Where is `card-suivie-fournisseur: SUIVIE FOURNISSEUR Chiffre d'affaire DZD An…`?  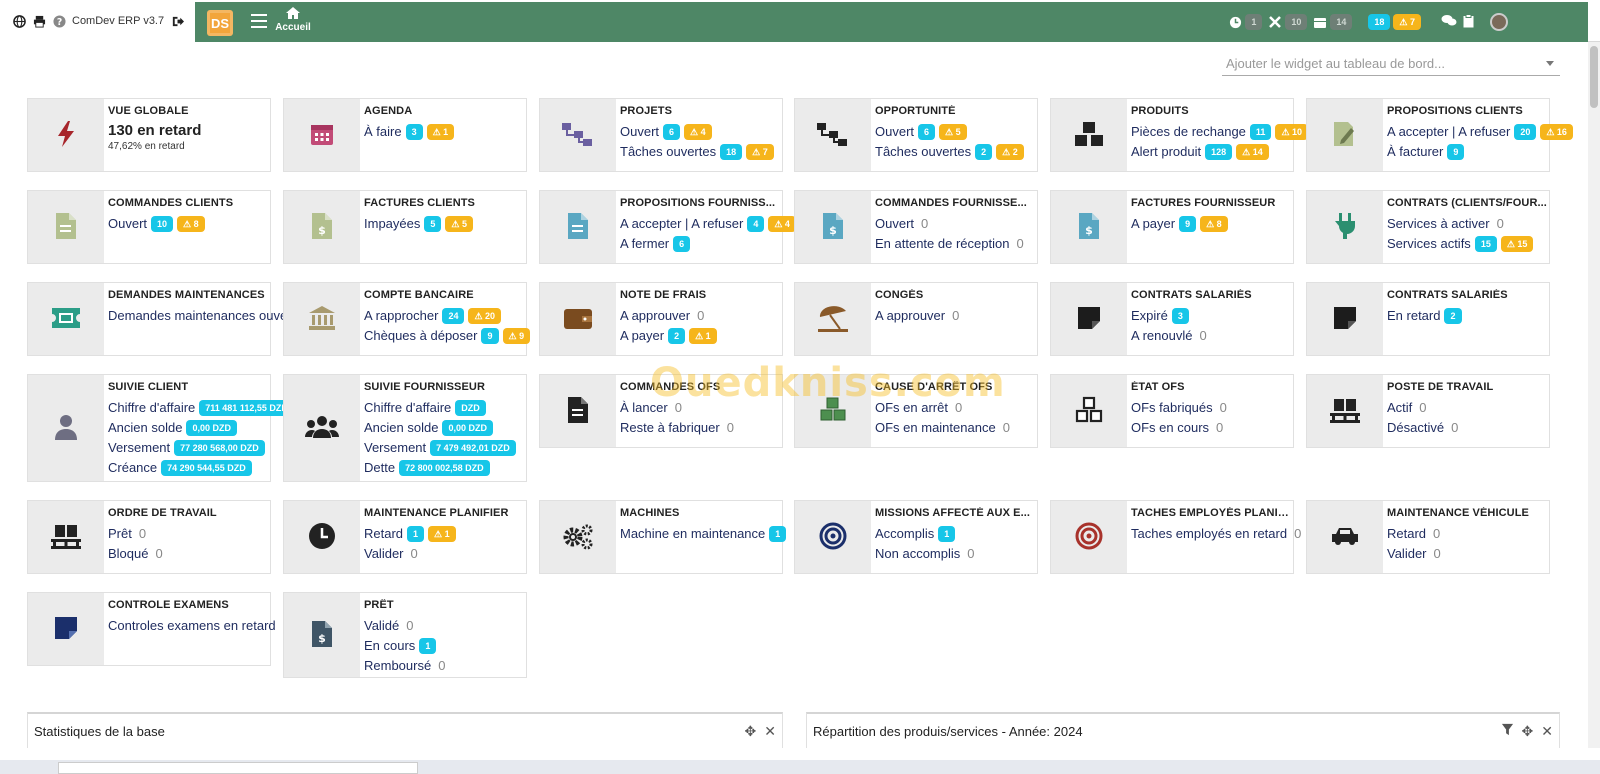
card-suivie-fournisseur: SUIVIE FOURNISSEUR Chiffre d'affaire DZD An… is located at coordinates (405, 428).